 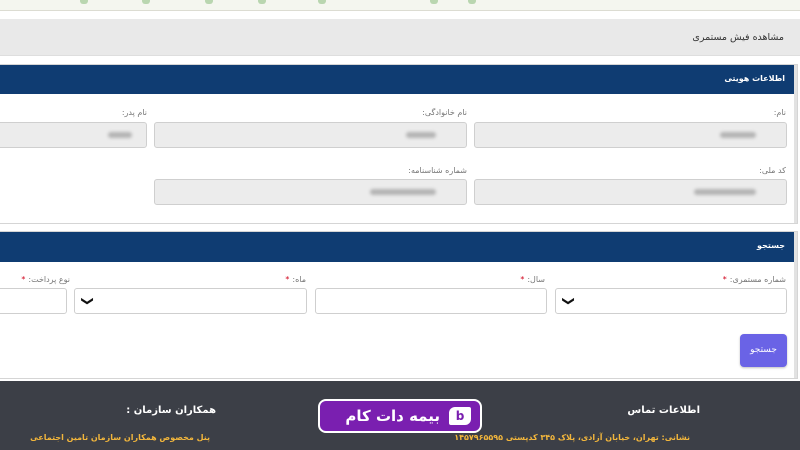 I want to click on identity-panel-title: اطلاعات هویتی, so click(x=754, y=78).